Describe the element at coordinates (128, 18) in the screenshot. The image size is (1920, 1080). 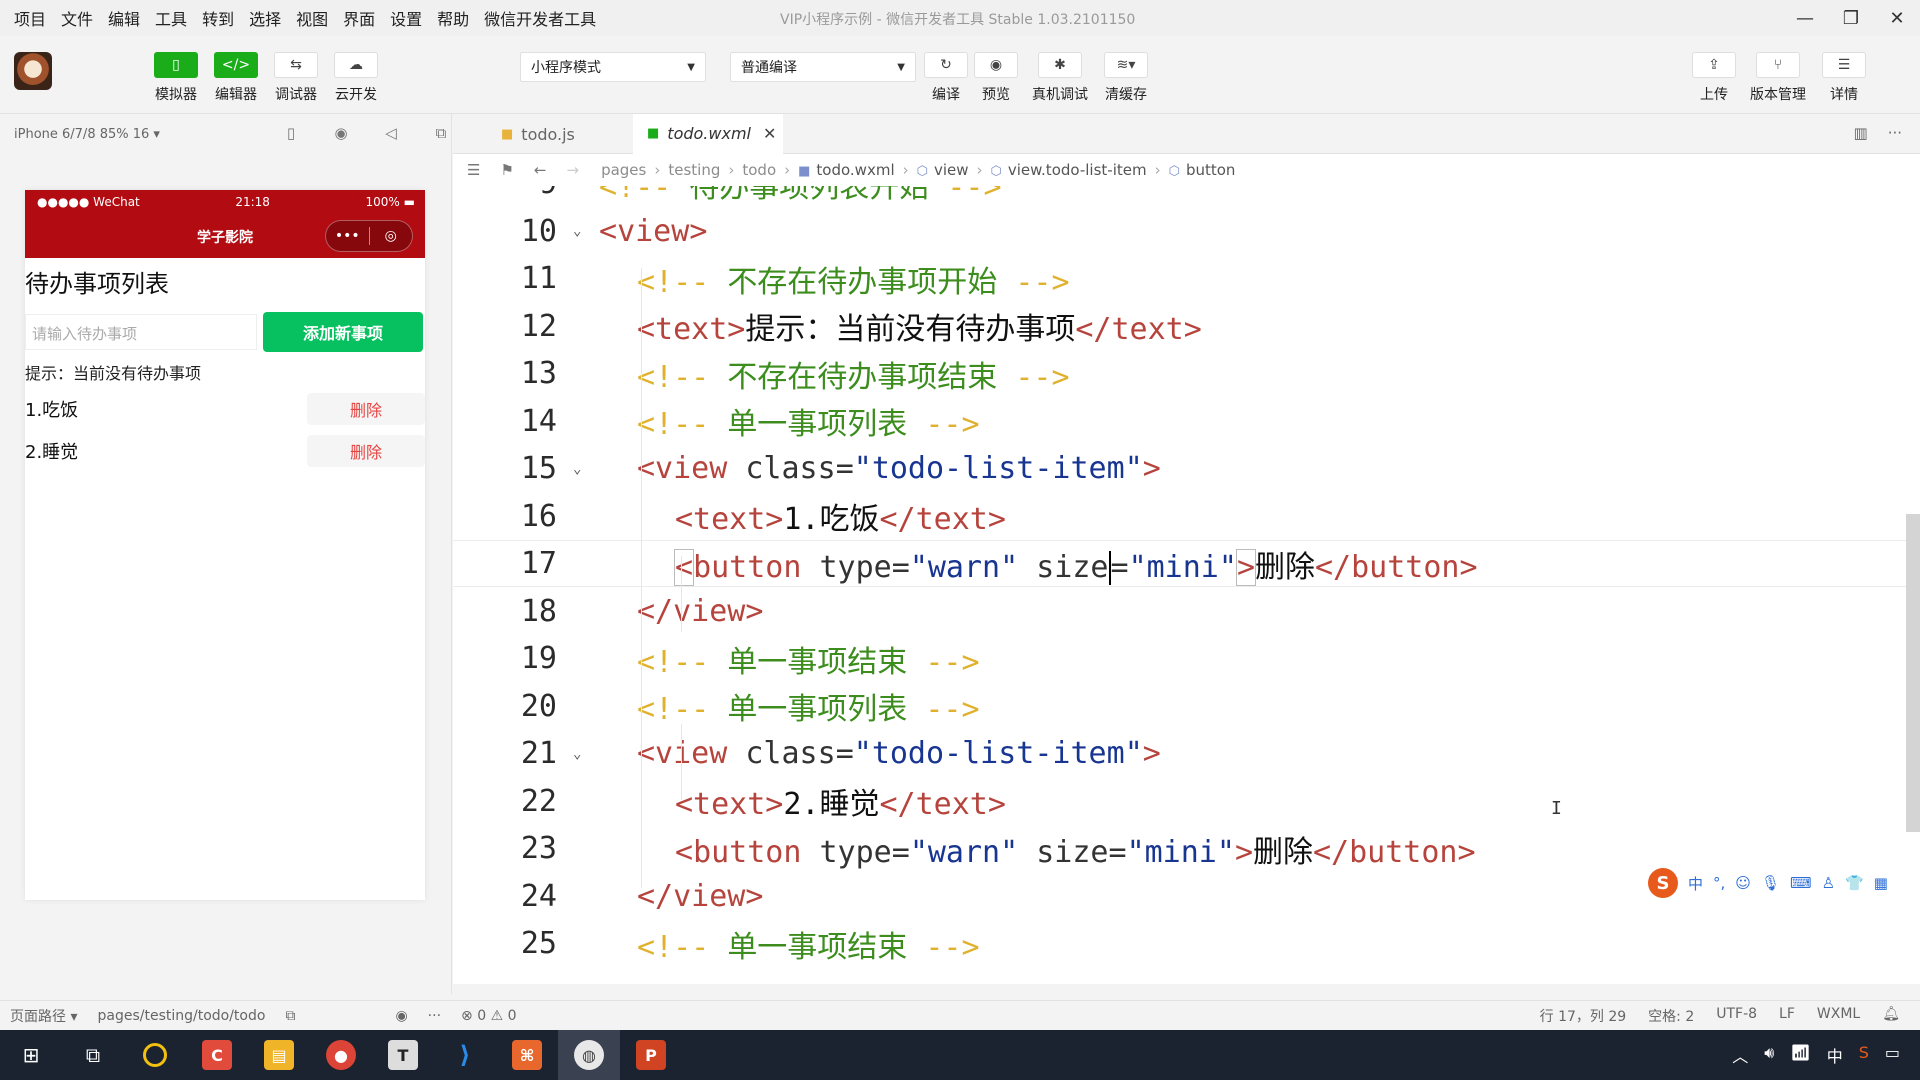
I see `menu-item: 编辑` at that location.